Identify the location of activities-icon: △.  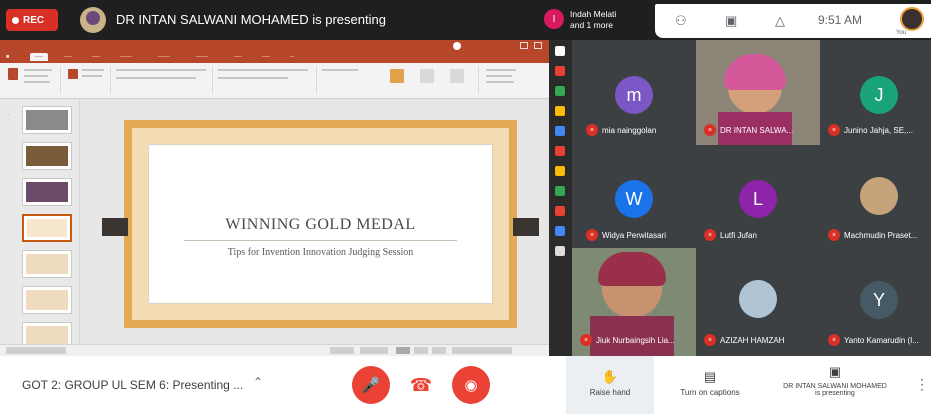
(780, 21).